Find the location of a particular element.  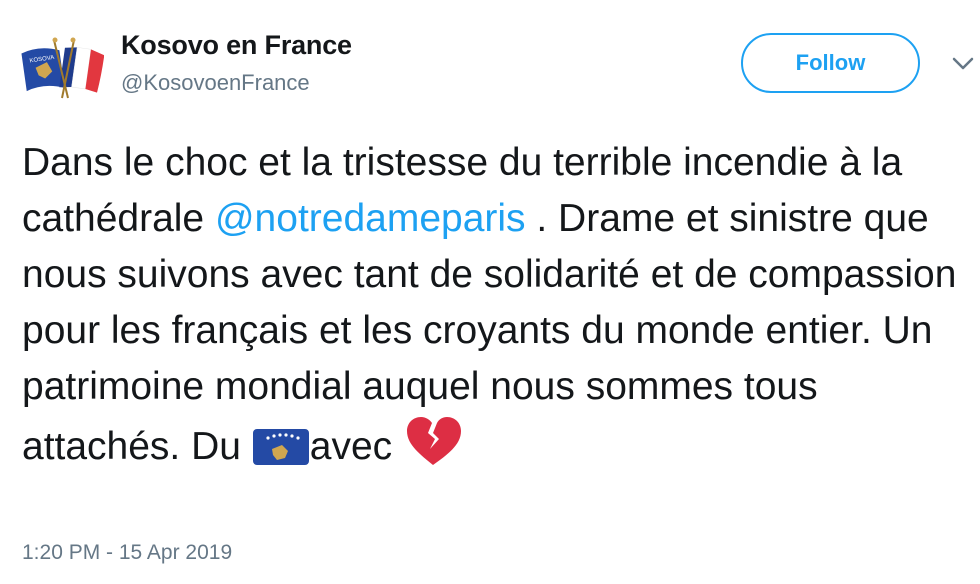

chevron-down-icon is located at coordinates (963, 63).